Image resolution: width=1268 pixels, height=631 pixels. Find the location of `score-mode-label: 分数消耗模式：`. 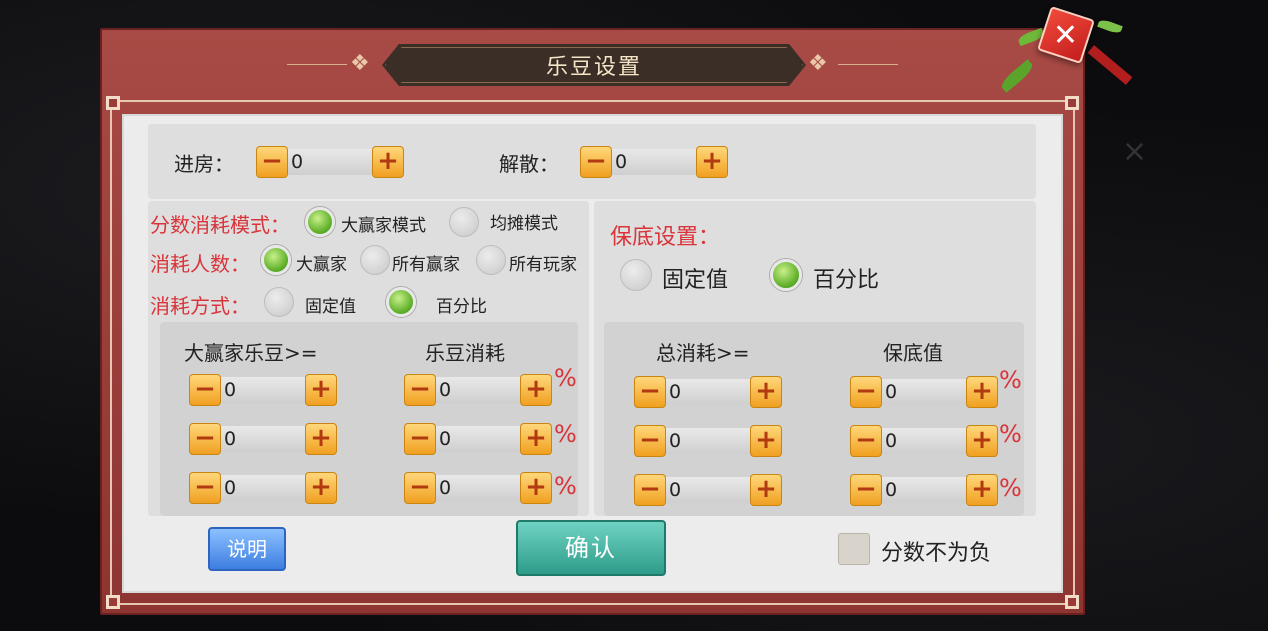

score-mode-label: 分数消耗模式： is located at coordinates (220, 225).